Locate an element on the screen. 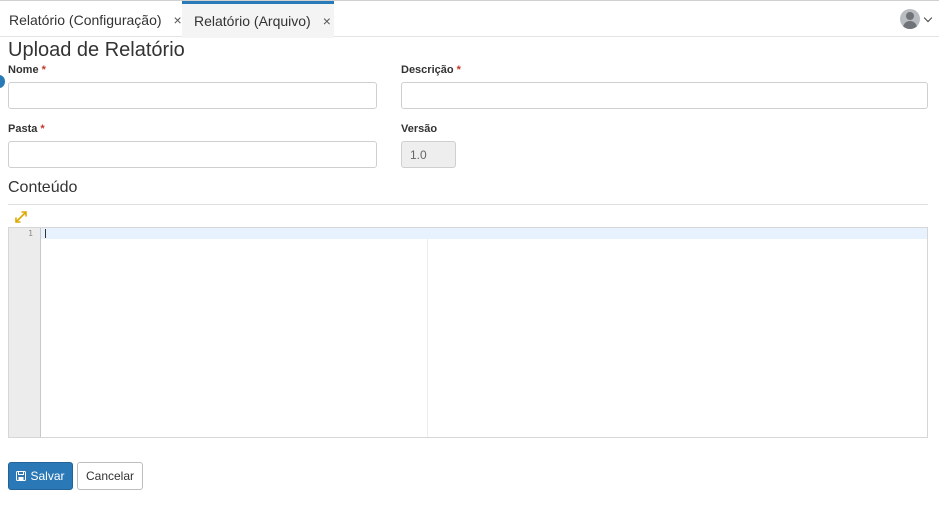  descricao-label: Descrição * is located at coordinates (431, 70).